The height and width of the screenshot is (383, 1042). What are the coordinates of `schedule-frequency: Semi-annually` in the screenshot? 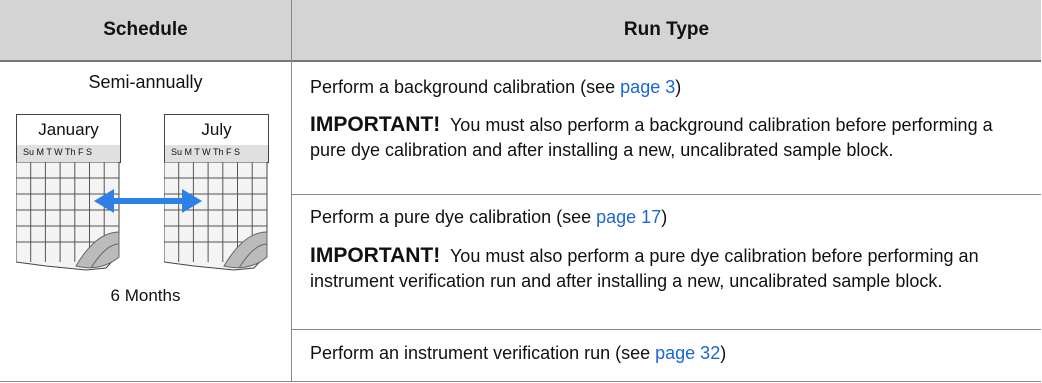 It's located at (145, 82).